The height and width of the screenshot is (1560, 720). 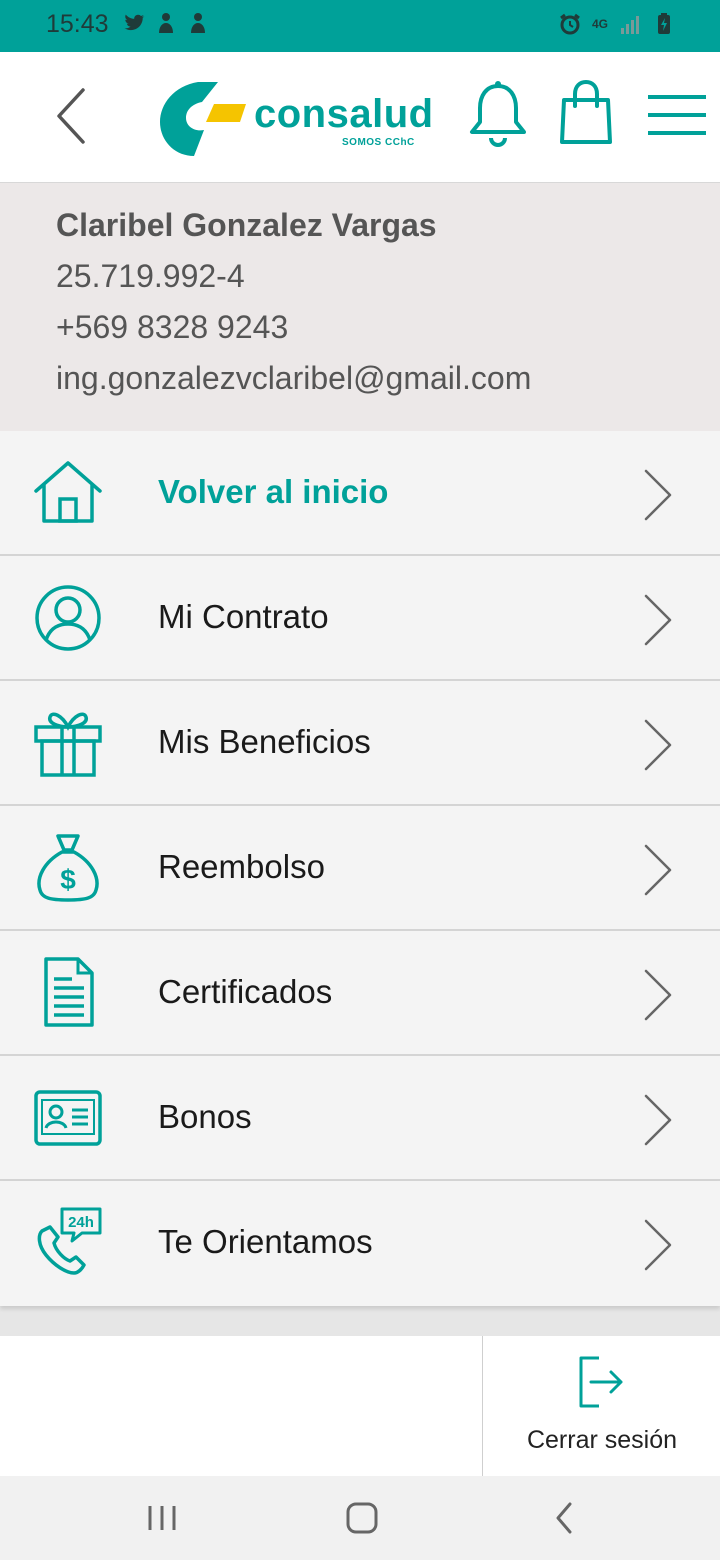 What do you see at coordinates (246, 225) in the screenshot?
I see `profile-name: Claribel Gonzalez Vargas` at bounding box center [246, 225].